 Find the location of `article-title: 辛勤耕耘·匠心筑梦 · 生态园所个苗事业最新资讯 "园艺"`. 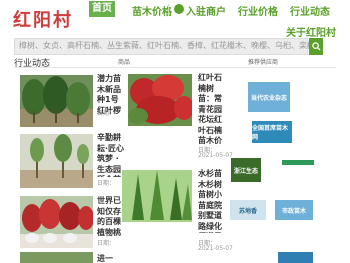

article-title: 辛勤耕耘·匠心筑梦 · 生态园所个苗事业最新资讯 "园艺" is located at coordinates (111, 155).